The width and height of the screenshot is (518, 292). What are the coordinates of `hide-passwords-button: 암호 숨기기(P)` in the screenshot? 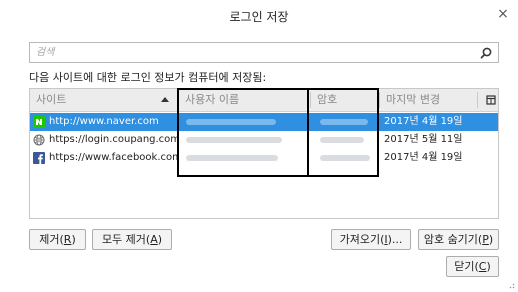 It's located at (458, 239).